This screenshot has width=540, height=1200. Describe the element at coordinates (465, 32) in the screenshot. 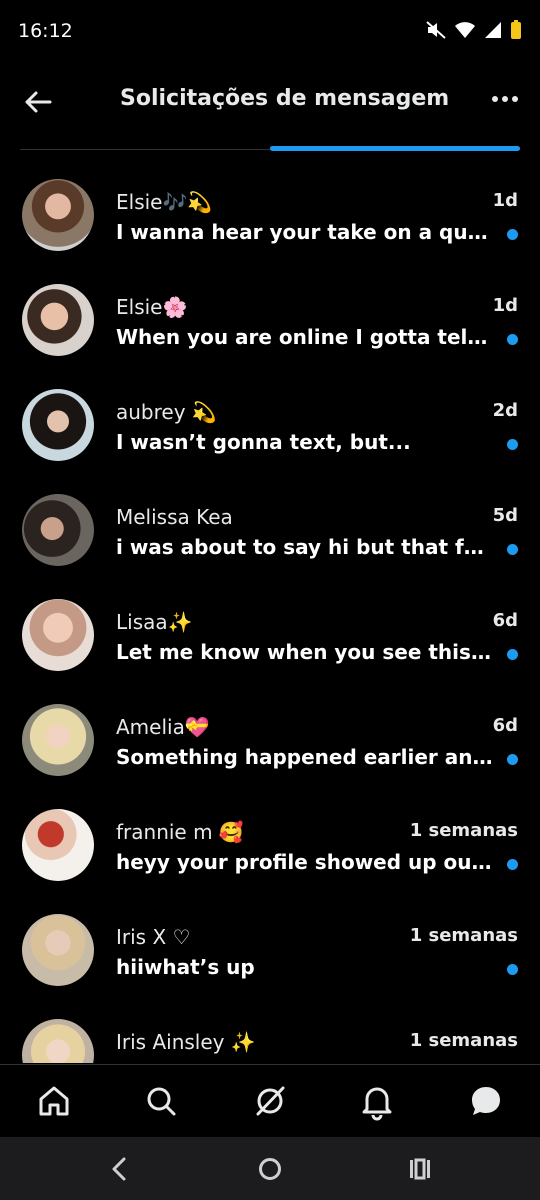

I see `wifi-icon` at that location.